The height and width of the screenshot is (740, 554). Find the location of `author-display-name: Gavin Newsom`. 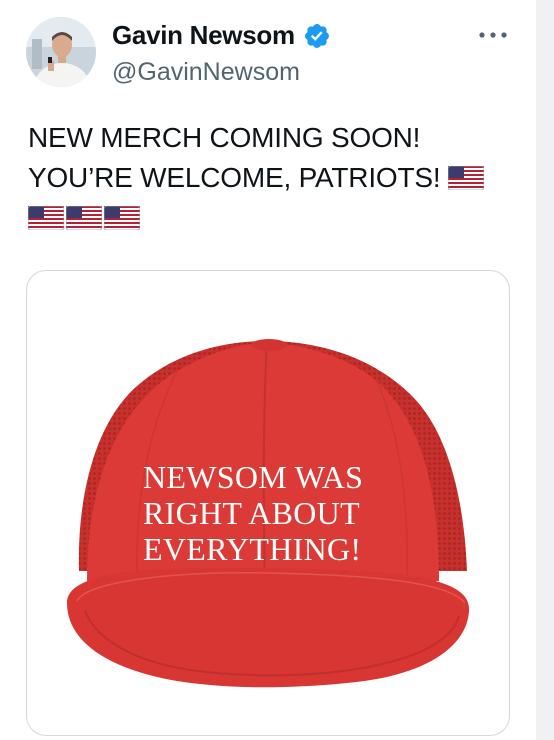

author-display-name: Gavin Newsom is located at coordinates (203, 35).